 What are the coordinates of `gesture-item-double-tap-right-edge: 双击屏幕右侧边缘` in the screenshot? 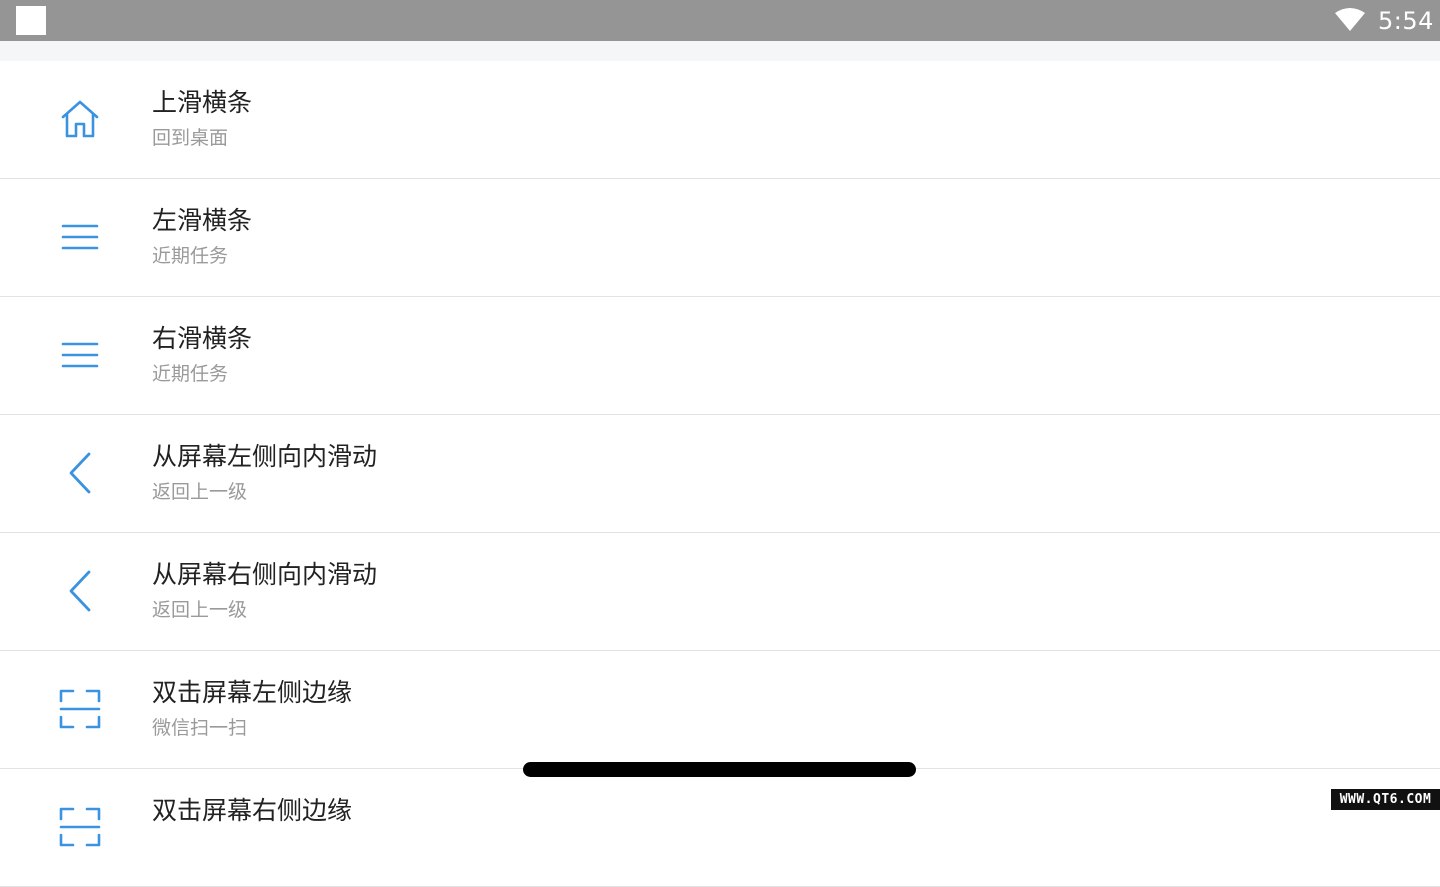 It's located at (720, 828).